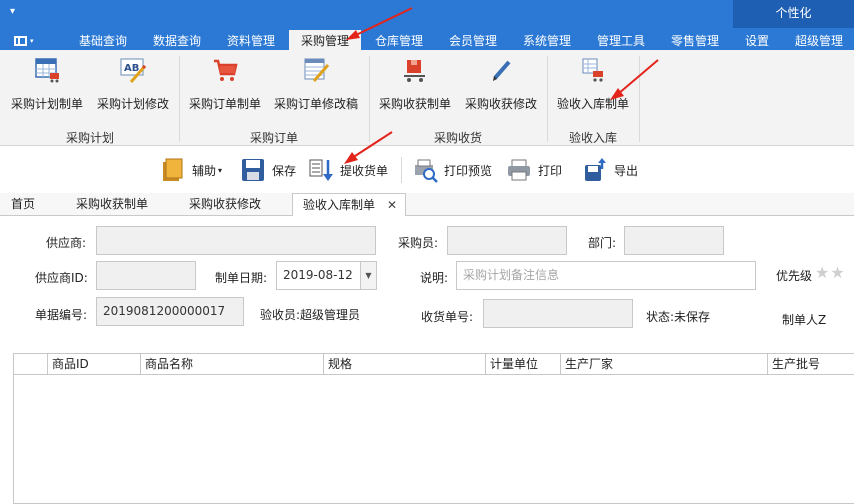 The height and width of the screenshot is (504, 854). What do you see at coordinates (170, 311) in the screenshot?
I see `doc-no-field: 2019081200000017` at bounding box center [170, 311].